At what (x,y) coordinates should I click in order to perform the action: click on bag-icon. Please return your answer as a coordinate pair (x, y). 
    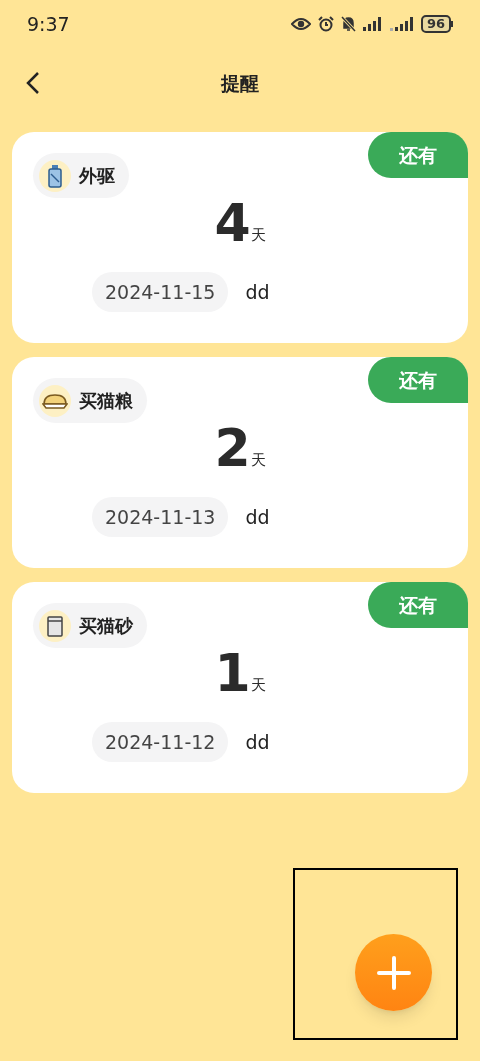
    Looking at the image, I should click on (55, 625).